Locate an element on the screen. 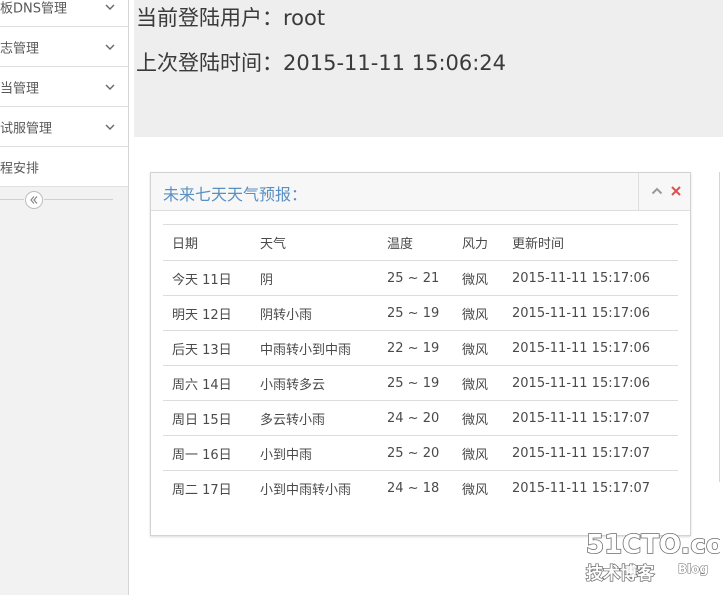 The width and height of the screenshot is (723, 595). close-icon is located at coordinates (676, 191).